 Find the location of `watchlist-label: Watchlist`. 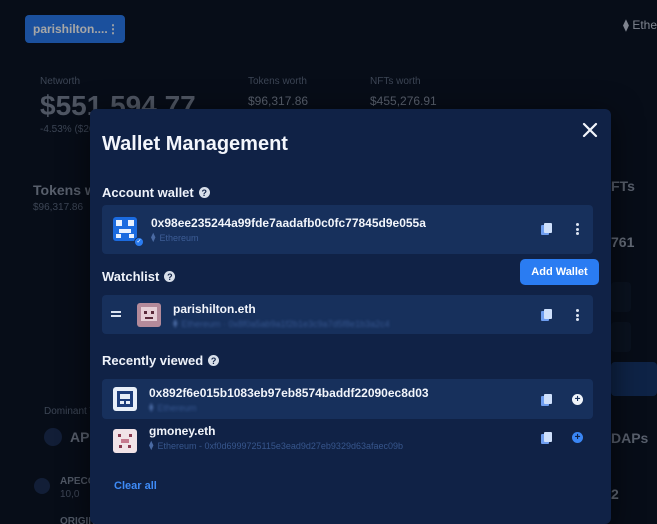

watchlist-label: Watchlist is located at coordinates (131, 276).